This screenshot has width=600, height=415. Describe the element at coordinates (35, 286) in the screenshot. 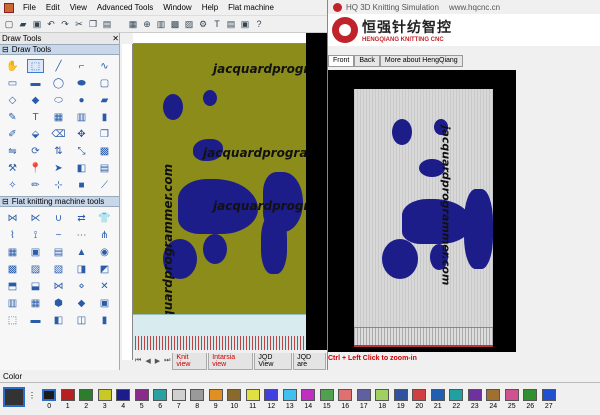

I see `cell-l-icon: ⬓` at that location.